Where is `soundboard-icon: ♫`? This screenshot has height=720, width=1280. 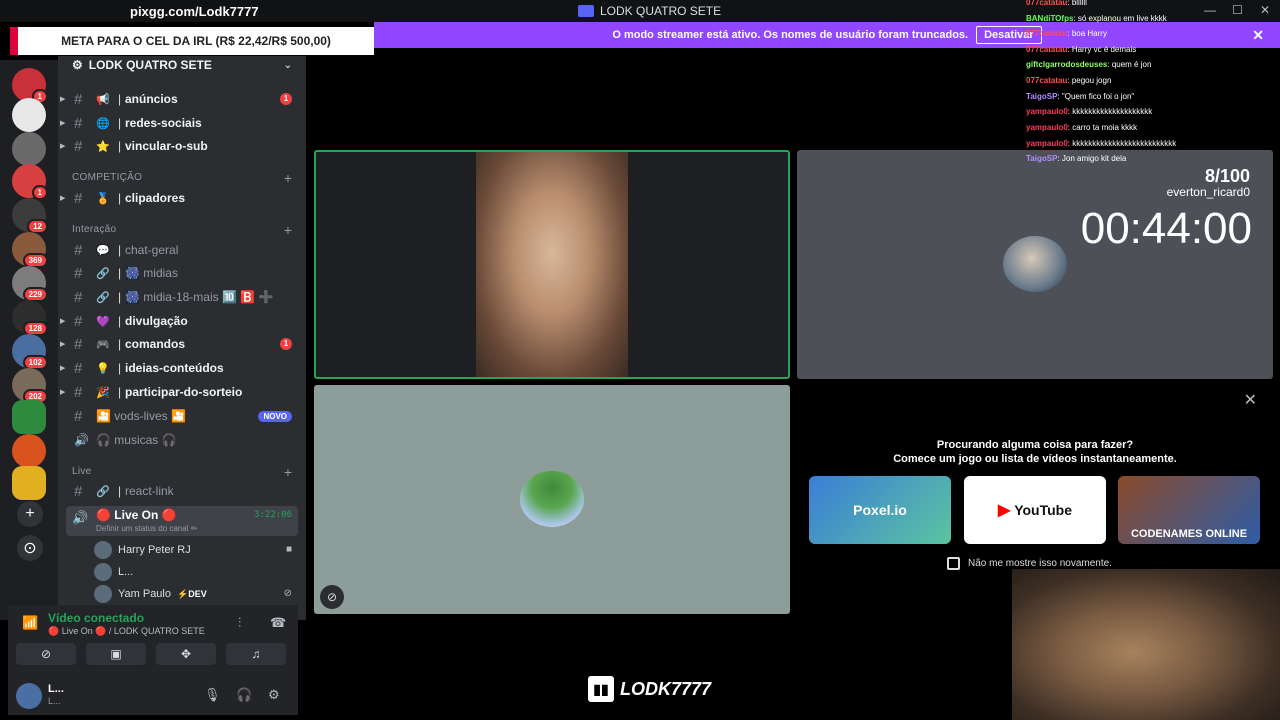
soundboard-icon: ♫ is located at coordinates (256, 654).